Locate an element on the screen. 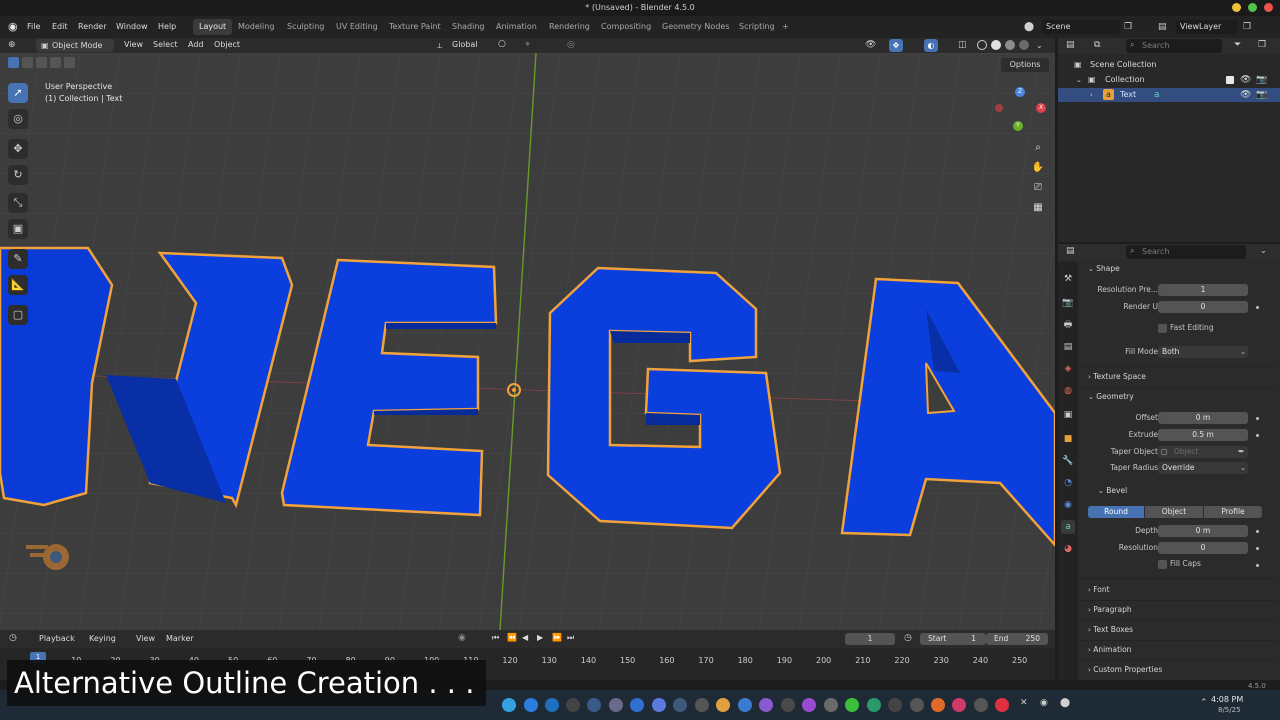  collection-visibility-icon: 👁 is located at coordinates (1245, 80).